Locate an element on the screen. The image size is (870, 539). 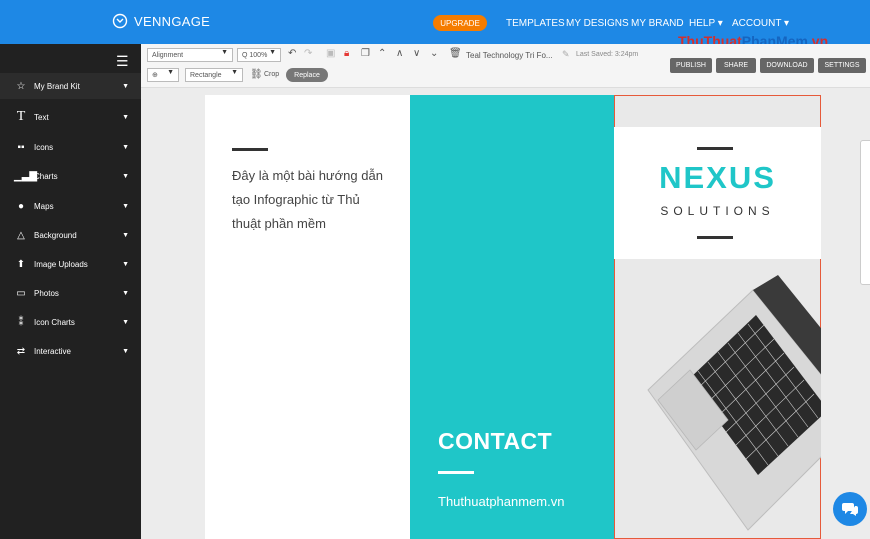
move-down-icon: ∨ is located at coordinates (416, 53).